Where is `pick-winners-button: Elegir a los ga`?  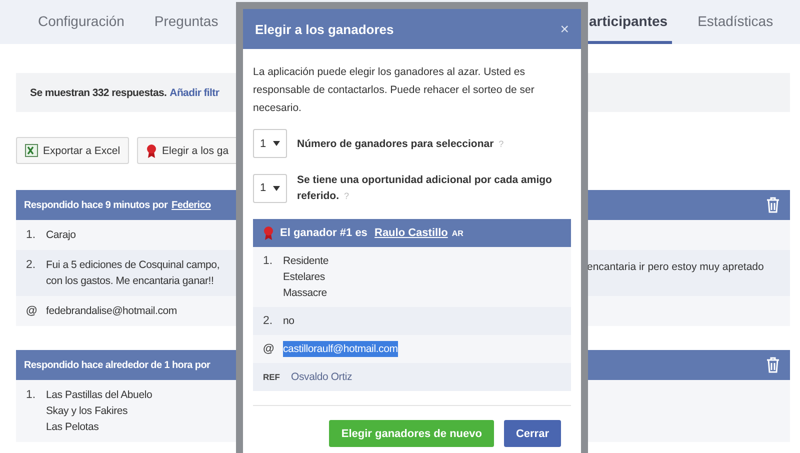
pick-winners-button: Elegir a los ga is located at coordinates (187, 150).